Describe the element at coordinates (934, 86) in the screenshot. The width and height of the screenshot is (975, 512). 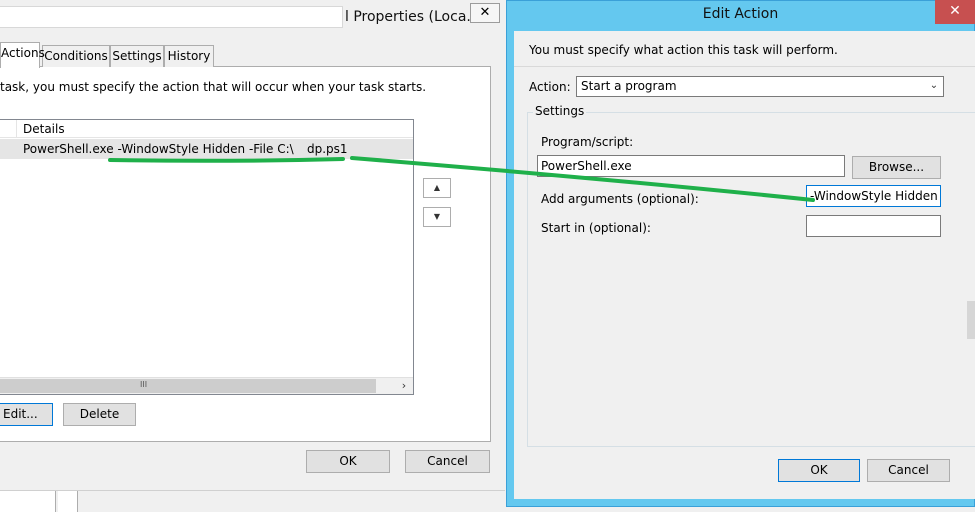
I see `chevron-down-icon: ⌄` at that location.